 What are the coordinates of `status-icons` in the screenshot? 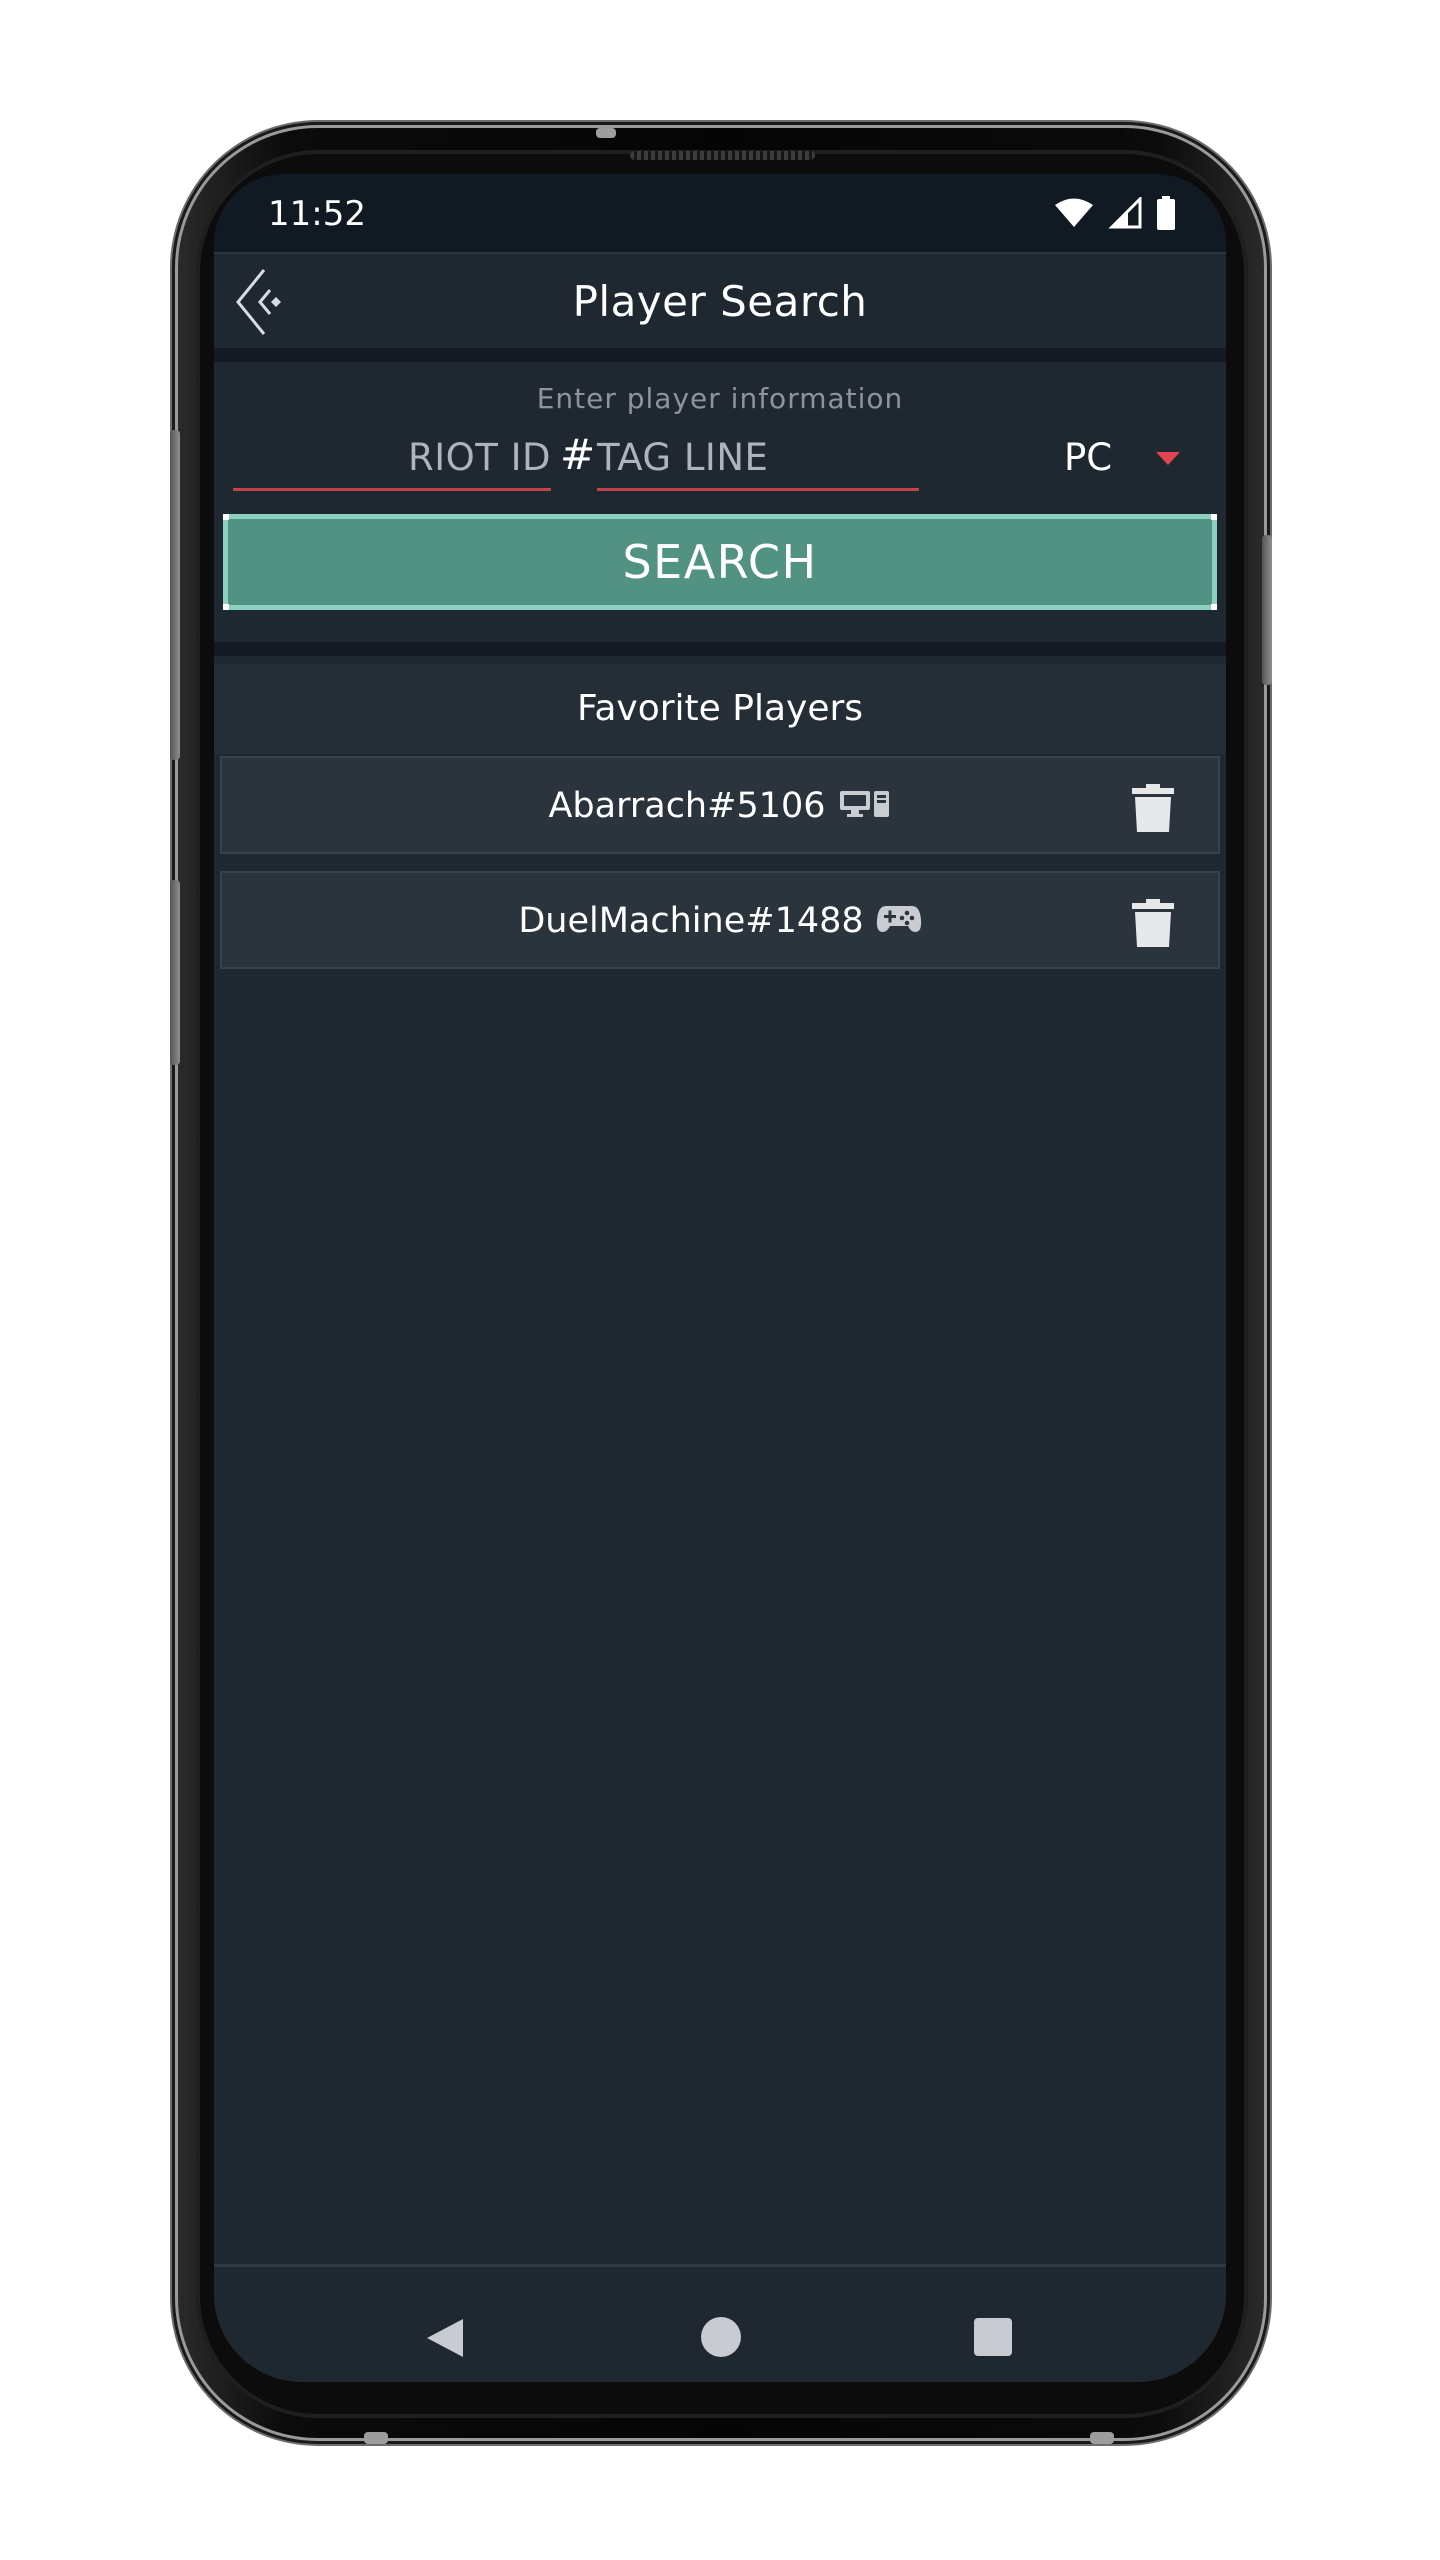 It's located at (1115, 213).